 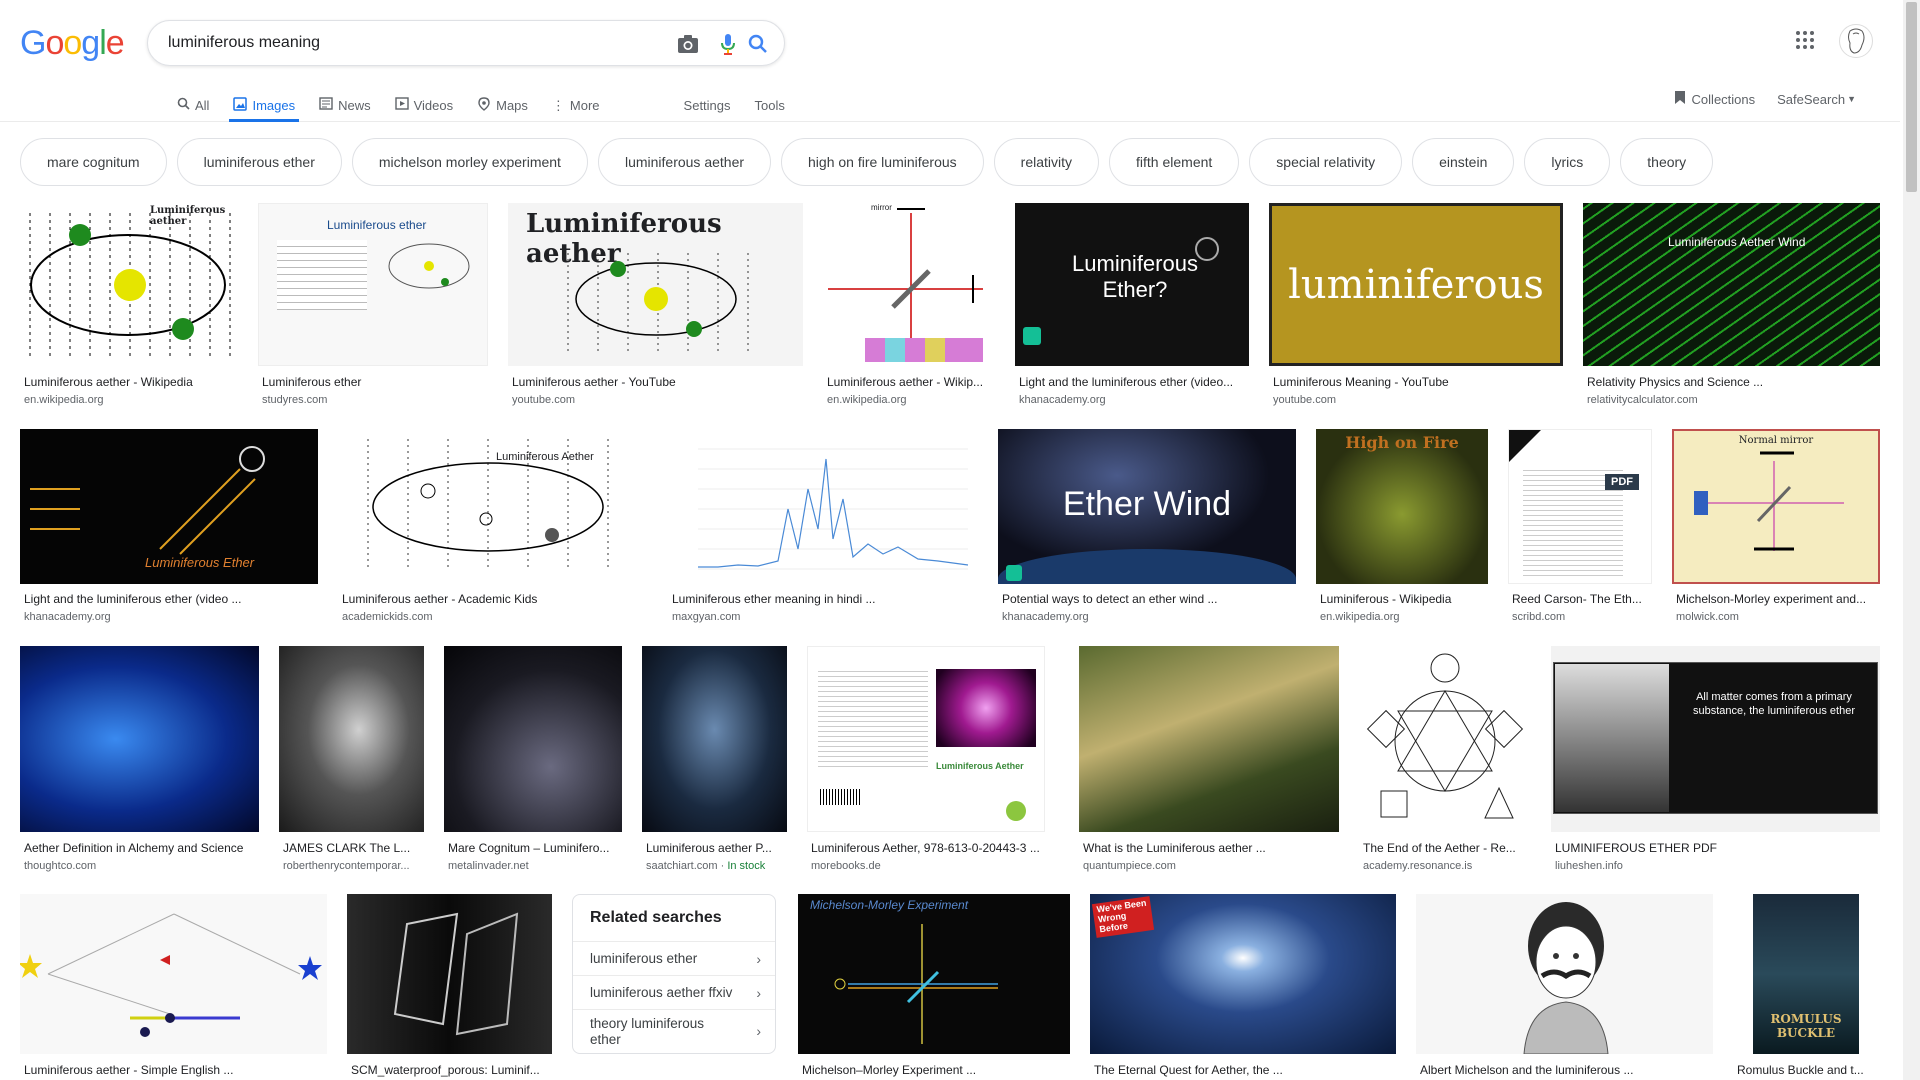 I want to click on chip: michelson morley experiment, so click(x=469, y=162).